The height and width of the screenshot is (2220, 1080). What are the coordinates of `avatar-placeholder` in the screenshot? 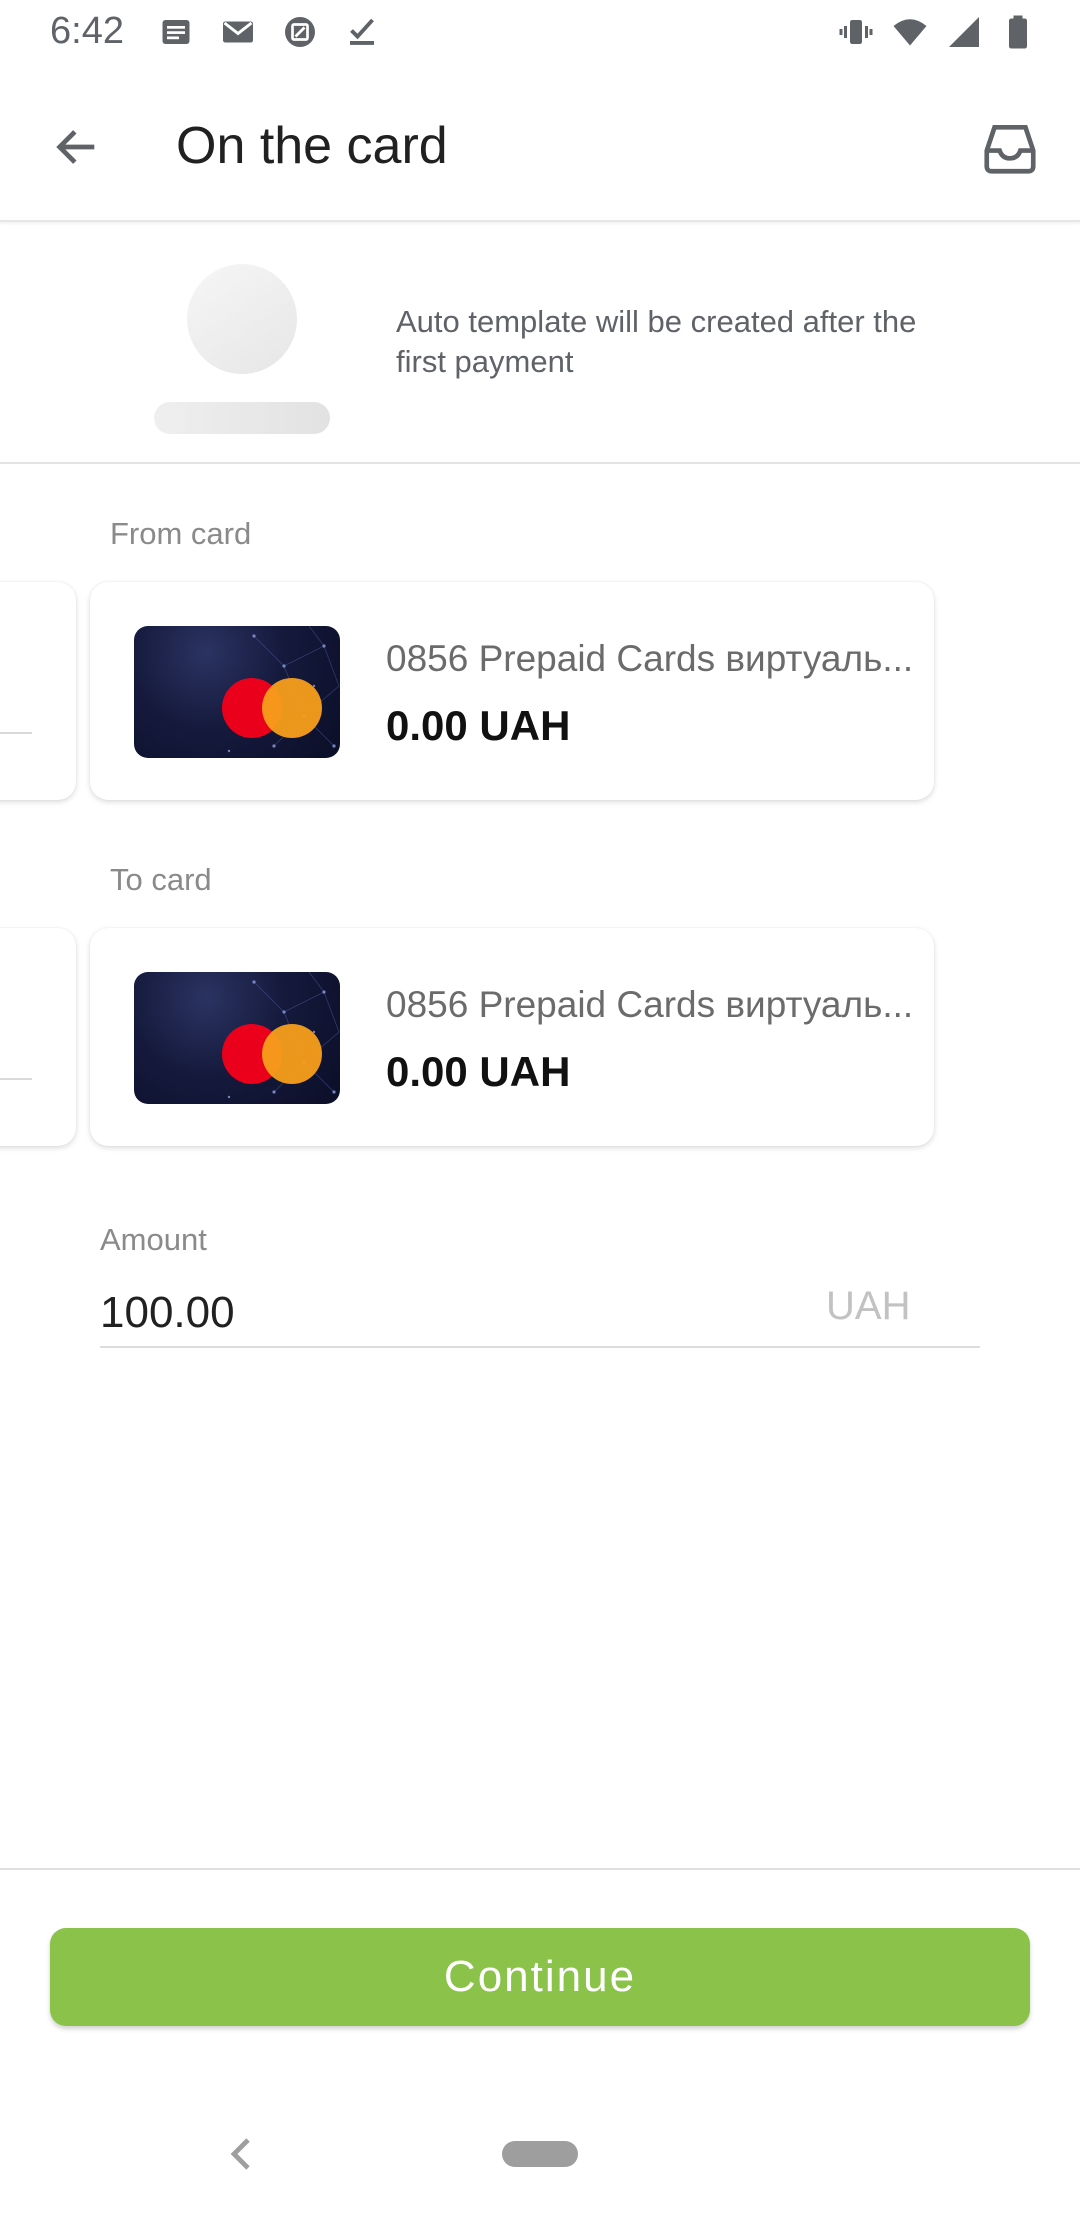 It's located at (242, 319).